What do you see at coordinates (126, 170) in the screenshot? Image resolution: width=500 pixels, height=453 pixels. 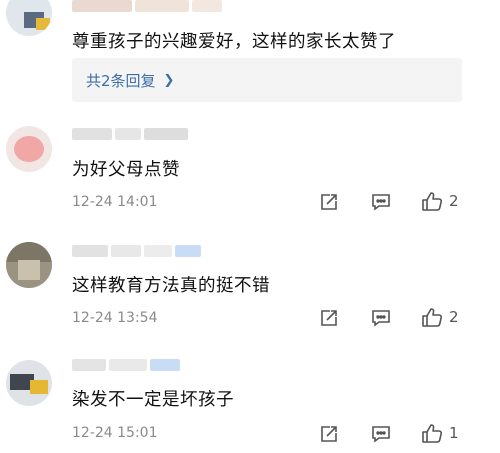 I see `comment-text: 为好父母点赞` at bounding box center [126, 170].